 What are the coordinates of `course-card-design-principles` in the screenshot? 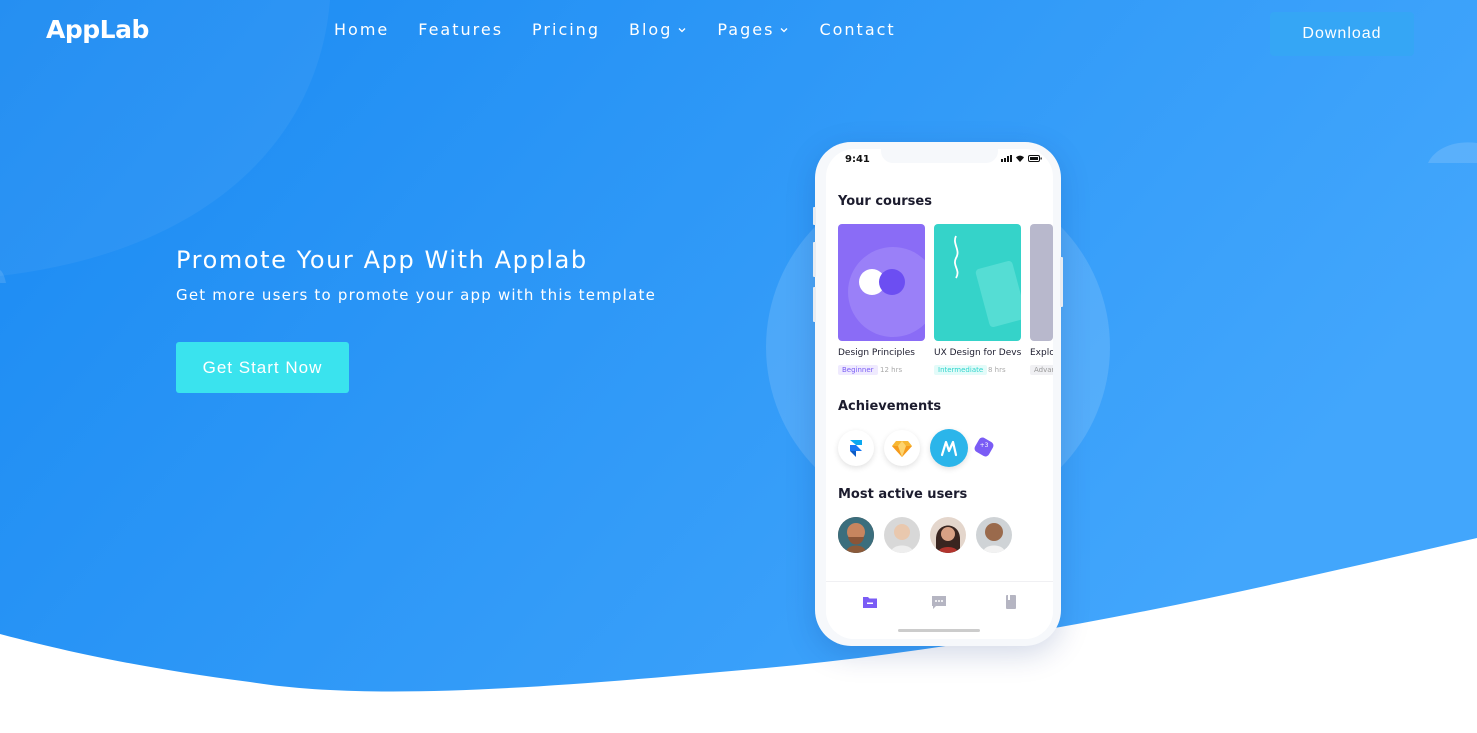 It's located at (881, 282).